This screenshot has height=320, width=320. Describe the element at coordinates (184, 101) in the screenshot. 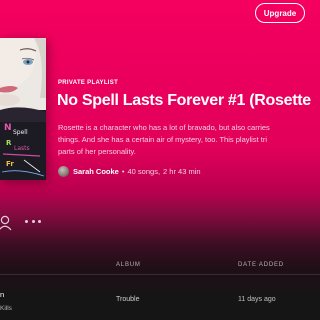

I see `playlist-title: No Spell Lasts Forever #1 (Rosette` at that location.